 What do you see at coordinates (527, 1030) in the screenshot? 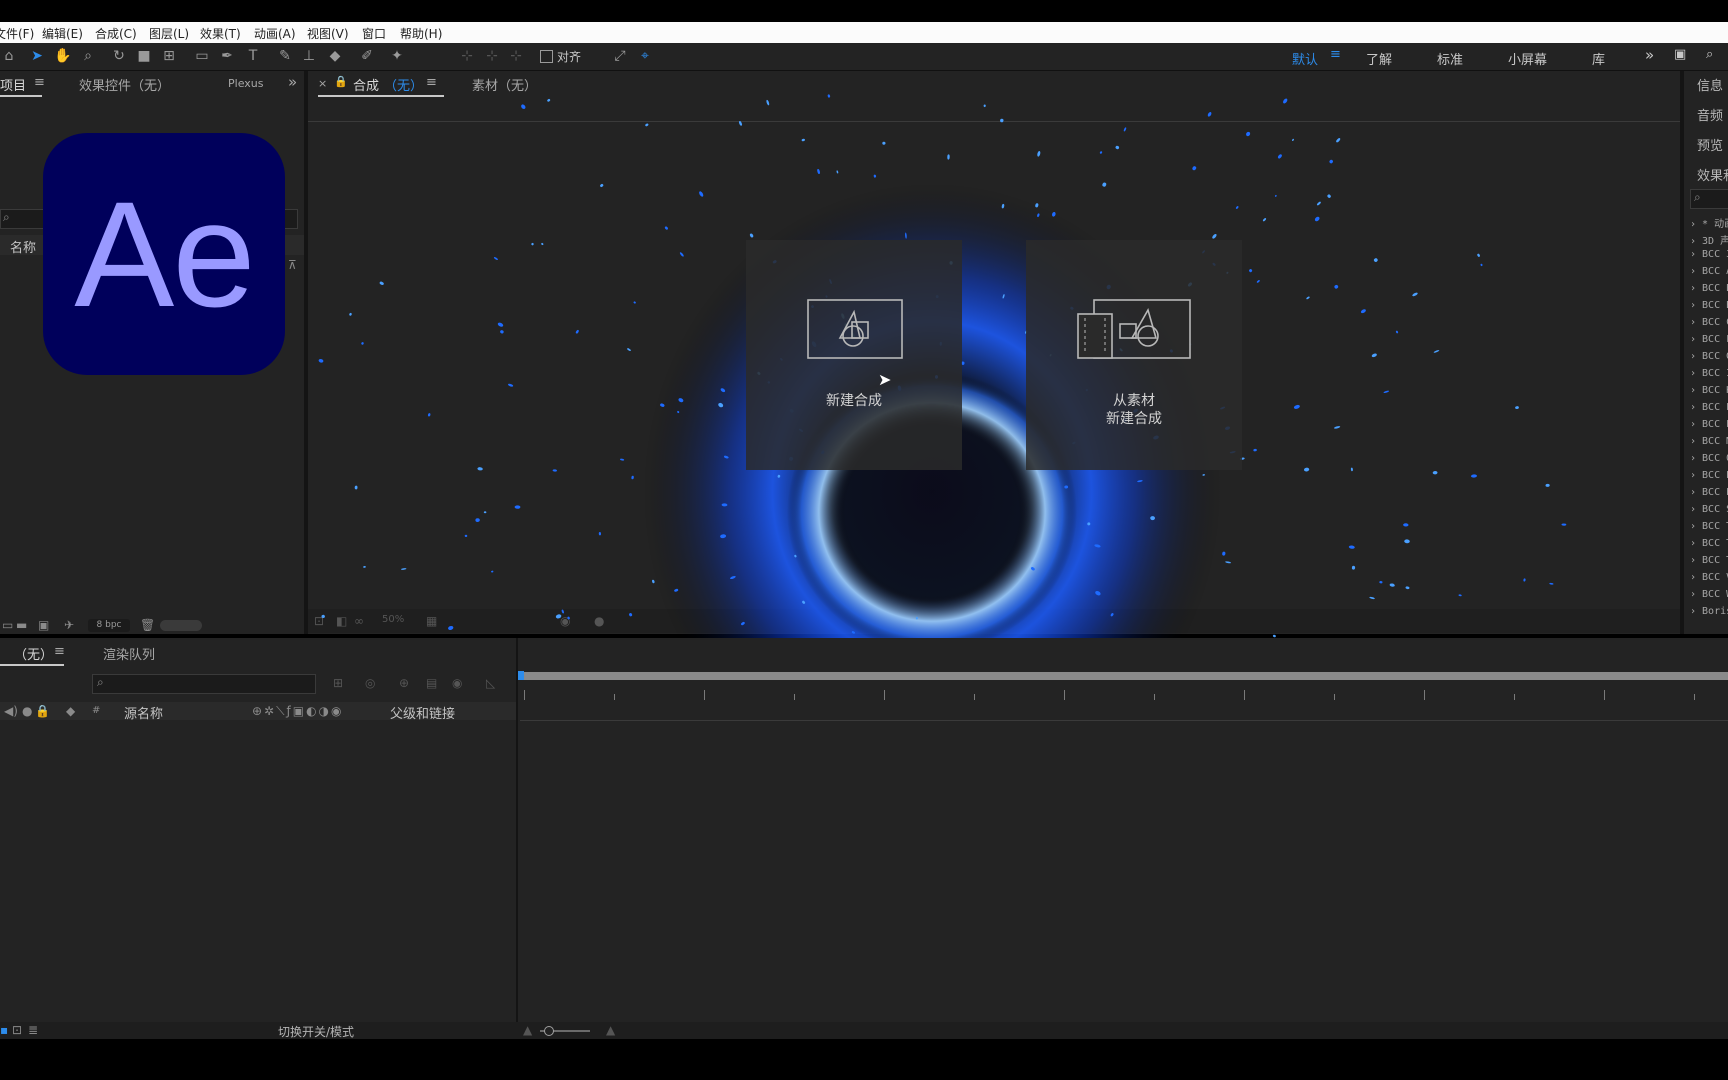
I see `zoom-out-time-icon: ▲` at bounding box center [527, 1030].